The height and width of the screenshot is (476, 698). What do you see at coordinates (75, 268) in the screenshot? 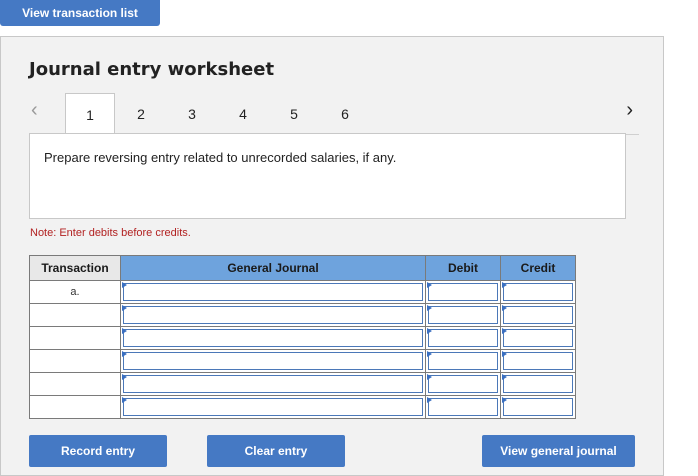
I see `header-transaction: Transaction` at bounding box center [75, 268].